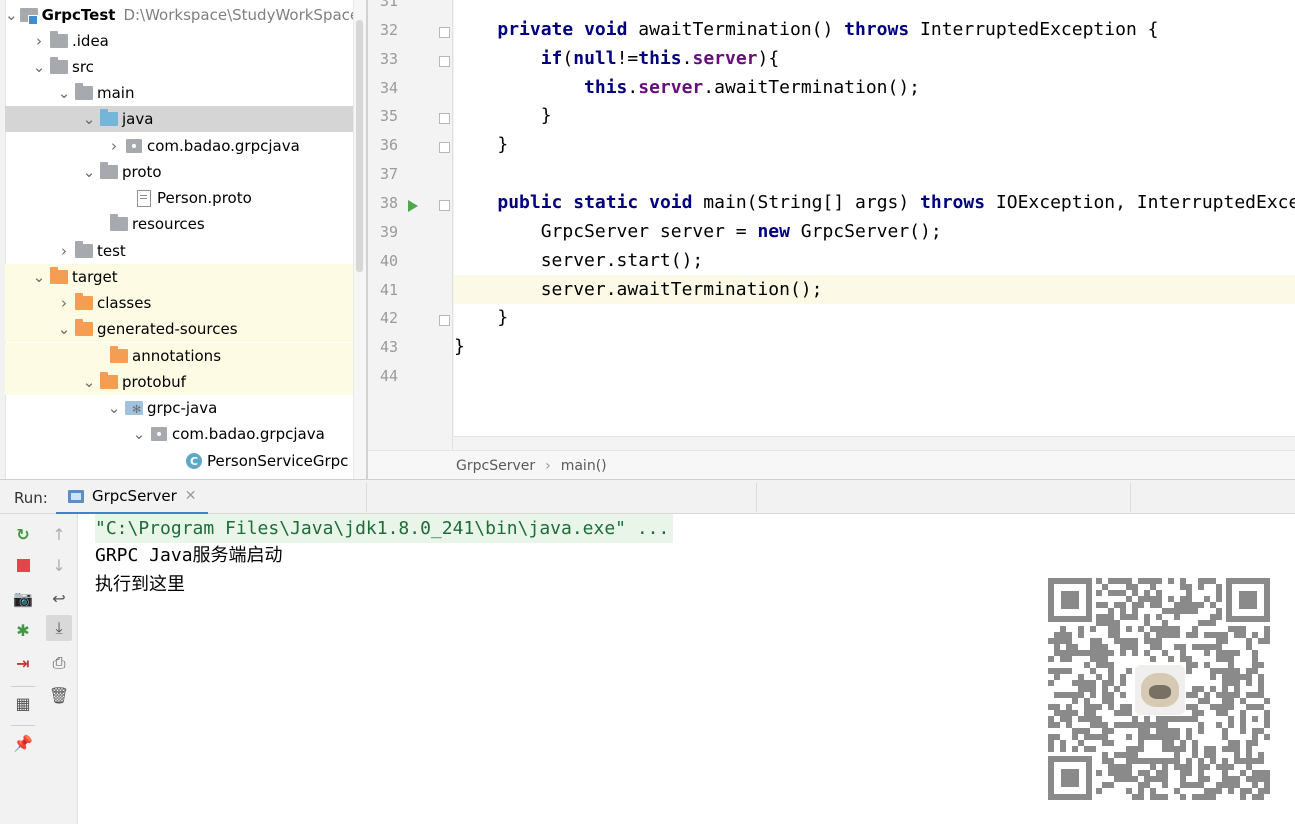  What do you see at coordinates (185, 93) in the screenshot?
I see `tree-item-main: ⌄ main` at bounding box center [185, 93].